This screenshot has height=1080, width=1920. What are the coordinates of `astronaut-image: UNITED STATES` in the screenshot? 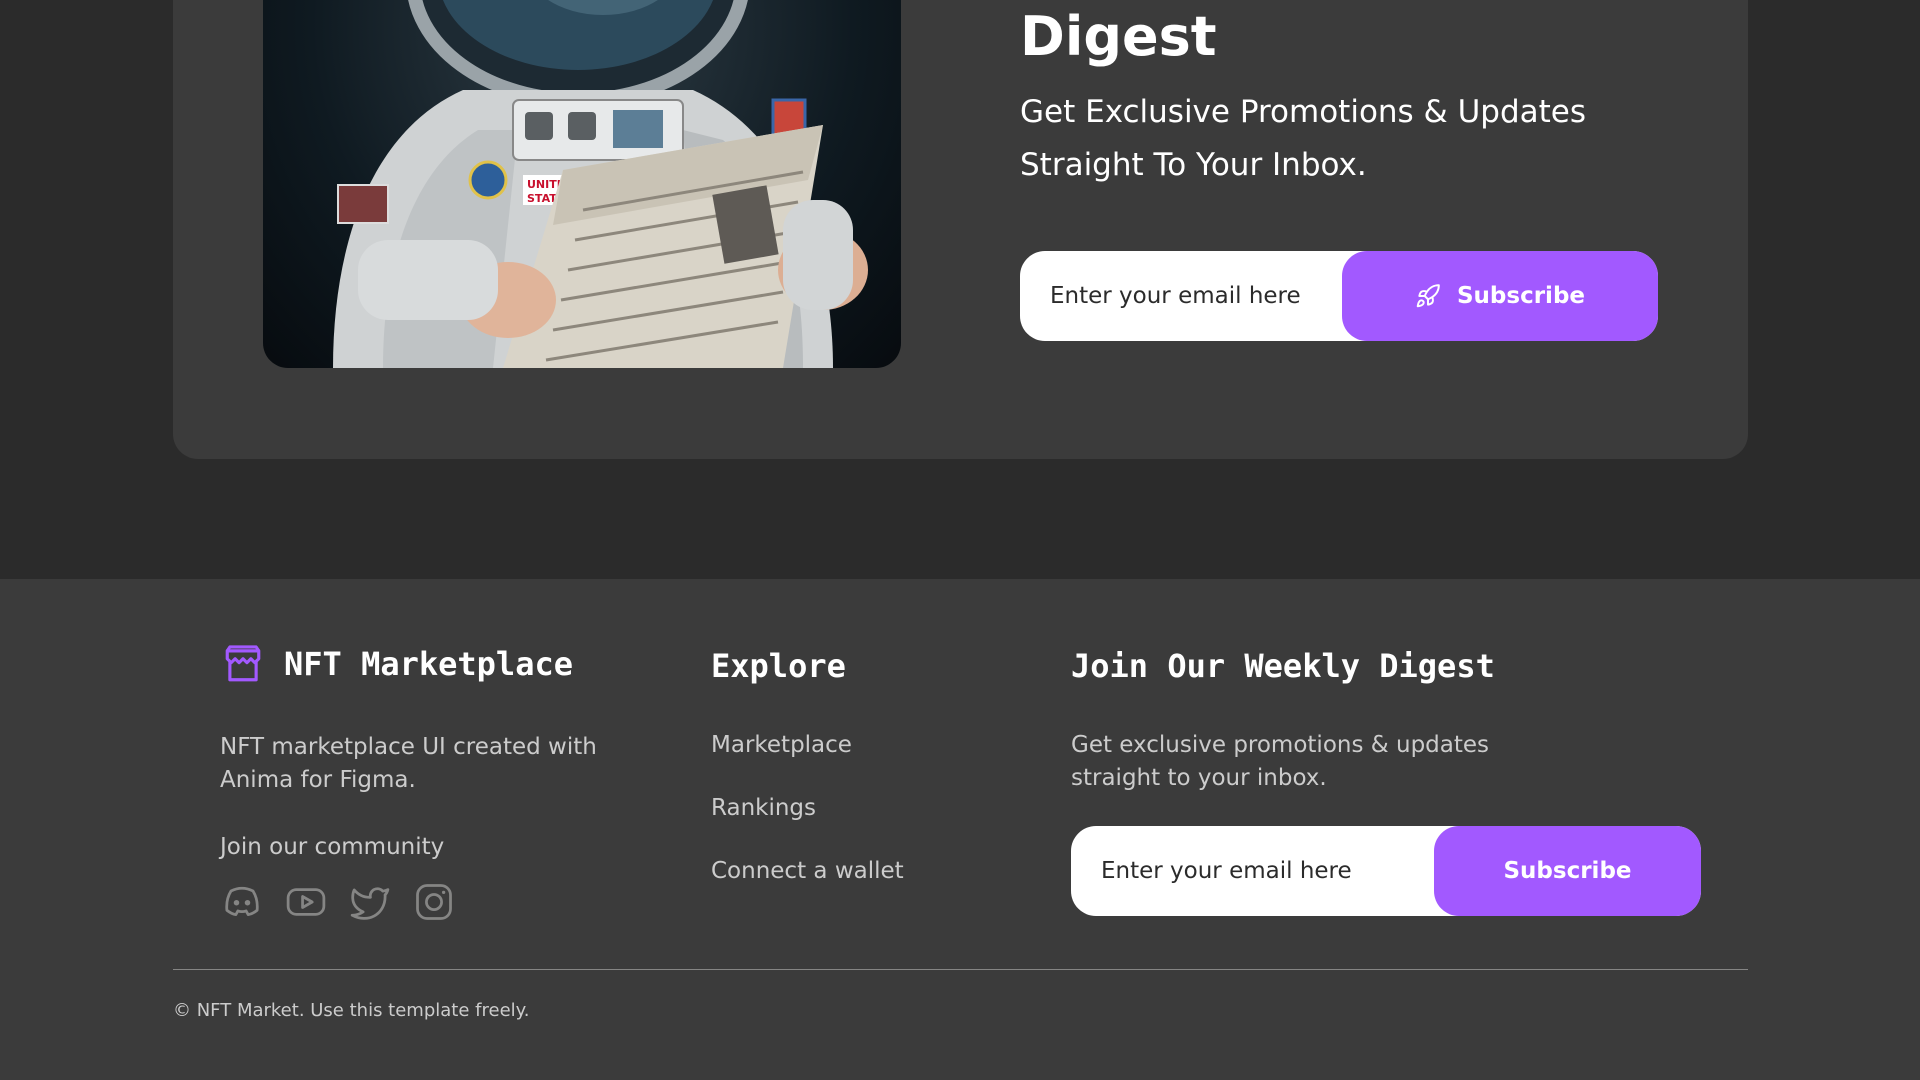 It's located at (582, 184).